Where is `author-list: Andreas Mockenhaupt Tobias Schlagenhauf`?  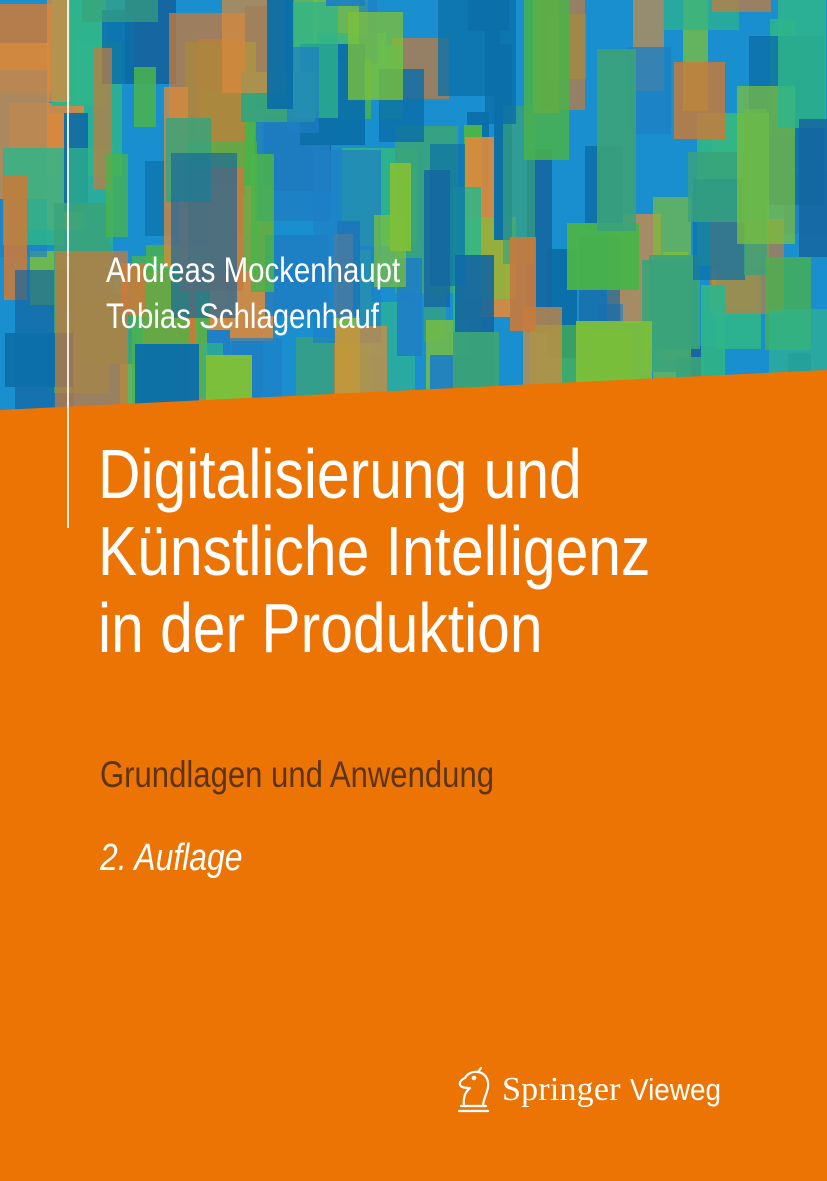
author-list: Andreas Mockenhaupt Tobias Schlagenhauf is located at coordinates (253, 294).